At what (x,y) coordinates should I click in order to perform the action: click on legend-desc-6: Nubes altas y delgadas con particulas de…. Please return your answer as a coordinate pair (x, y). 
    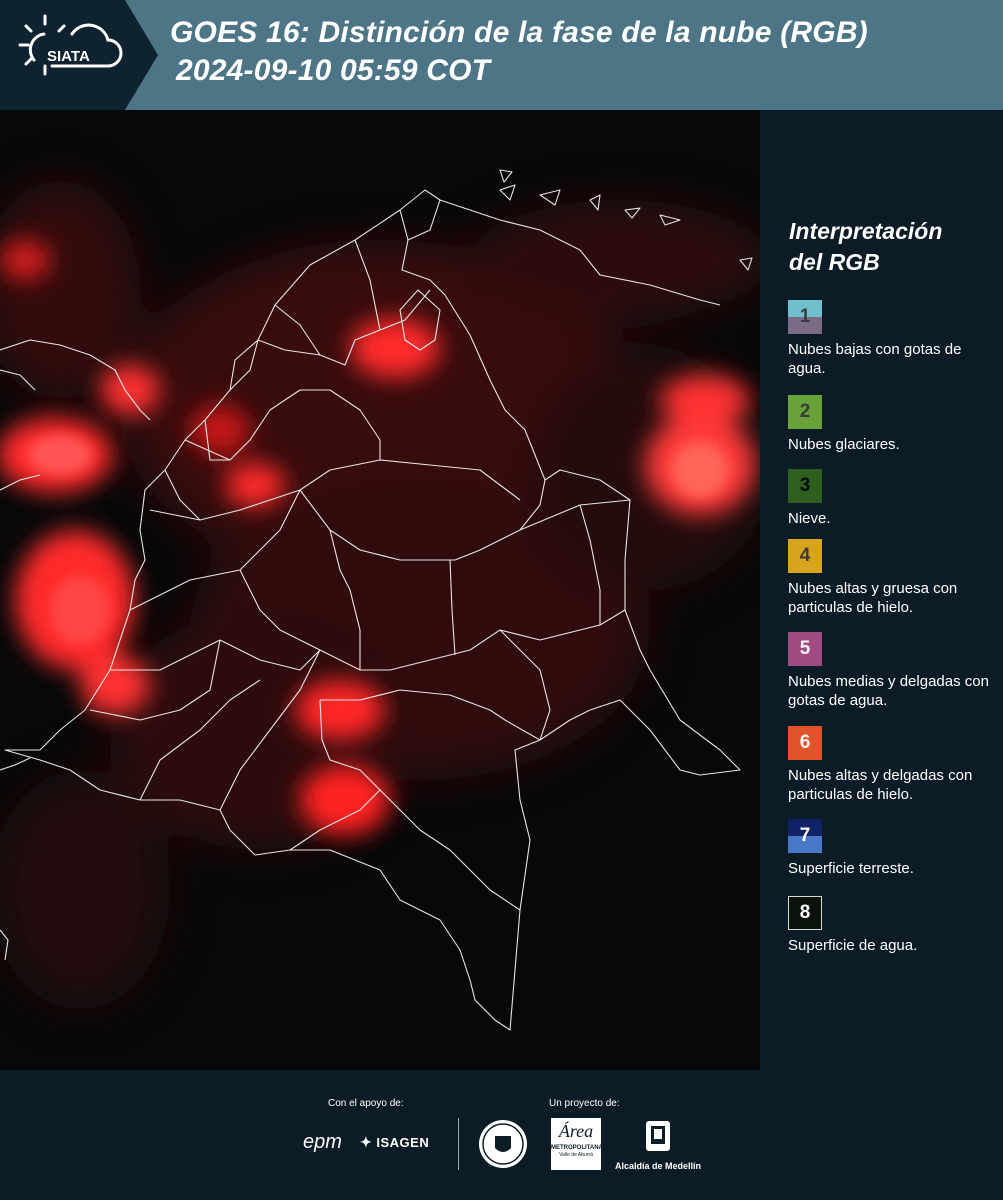
    Looking at the image, I should click on (880, 785).